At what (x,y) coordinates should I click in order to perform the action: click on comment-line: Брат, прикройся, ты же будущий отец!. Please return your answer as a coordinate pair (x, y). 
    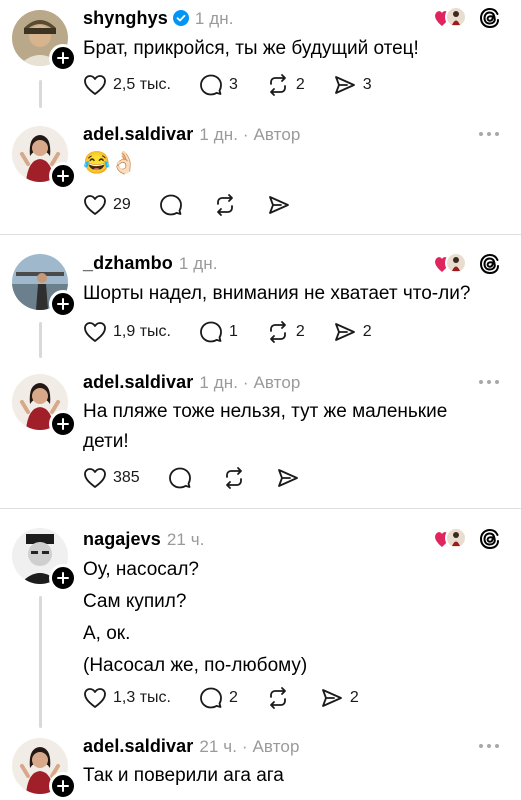
    Looking at the image, I should click on (251, 48).